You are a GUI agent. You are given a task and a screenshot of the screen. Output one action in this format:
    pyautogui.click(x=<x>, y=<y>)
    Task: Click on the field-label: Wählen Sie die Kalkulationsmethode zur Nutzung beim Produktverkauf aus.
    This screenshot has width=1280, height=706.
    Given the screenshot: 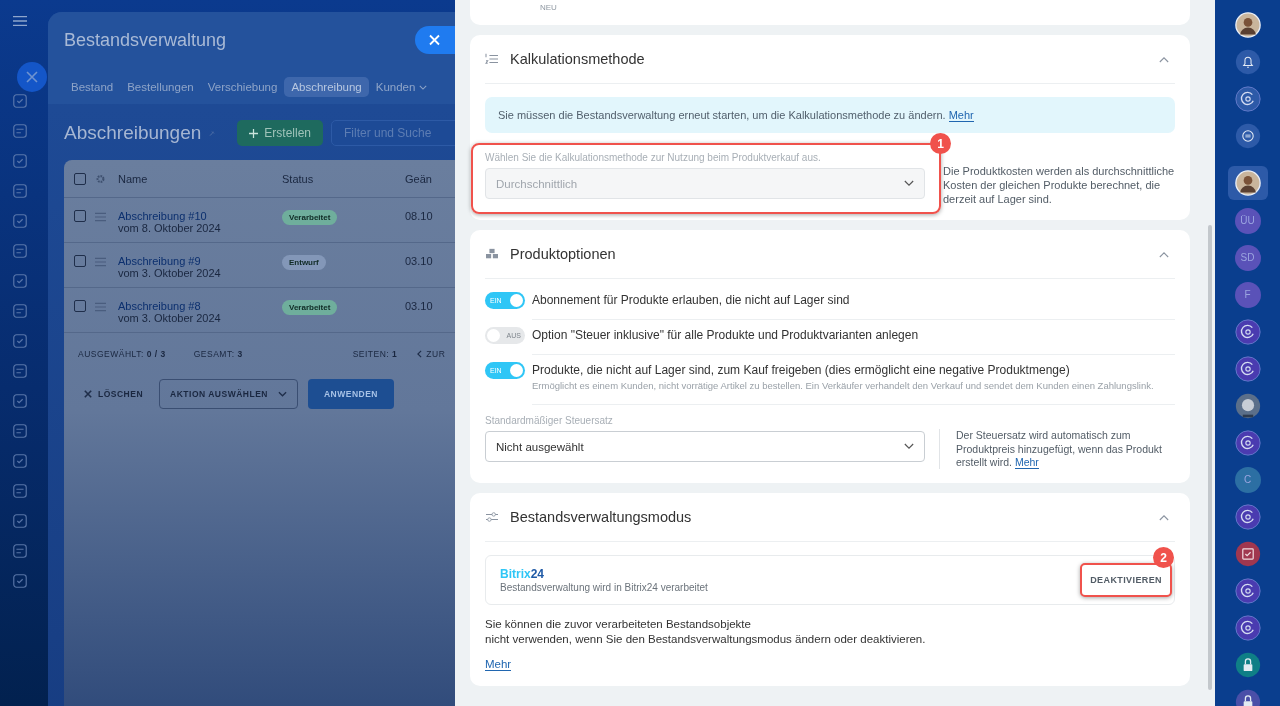 What is the action you would take?
    pyautogui.click(x=653, y=157)
    